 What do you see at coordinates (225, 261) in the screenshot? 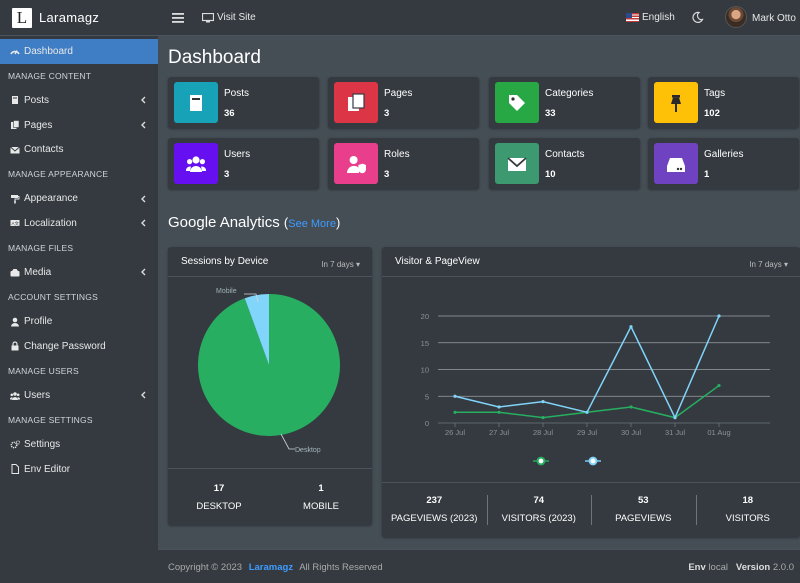
I see `sessions-card-title: Sessions by Device` at bounding box center [225, 261].